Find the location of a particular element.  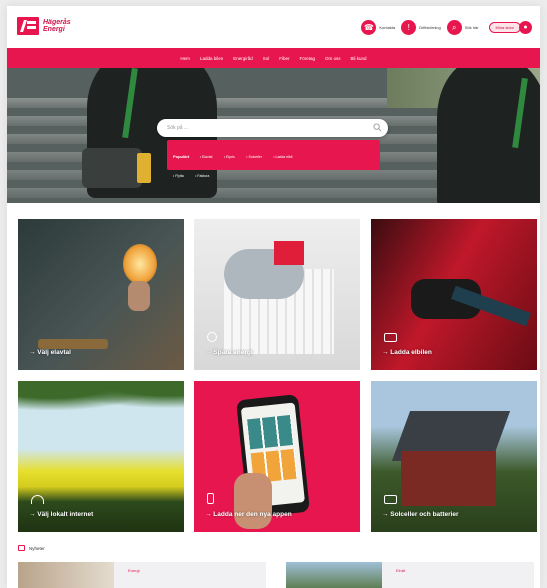

user-icon: ● is located at coordinates (525, 27).